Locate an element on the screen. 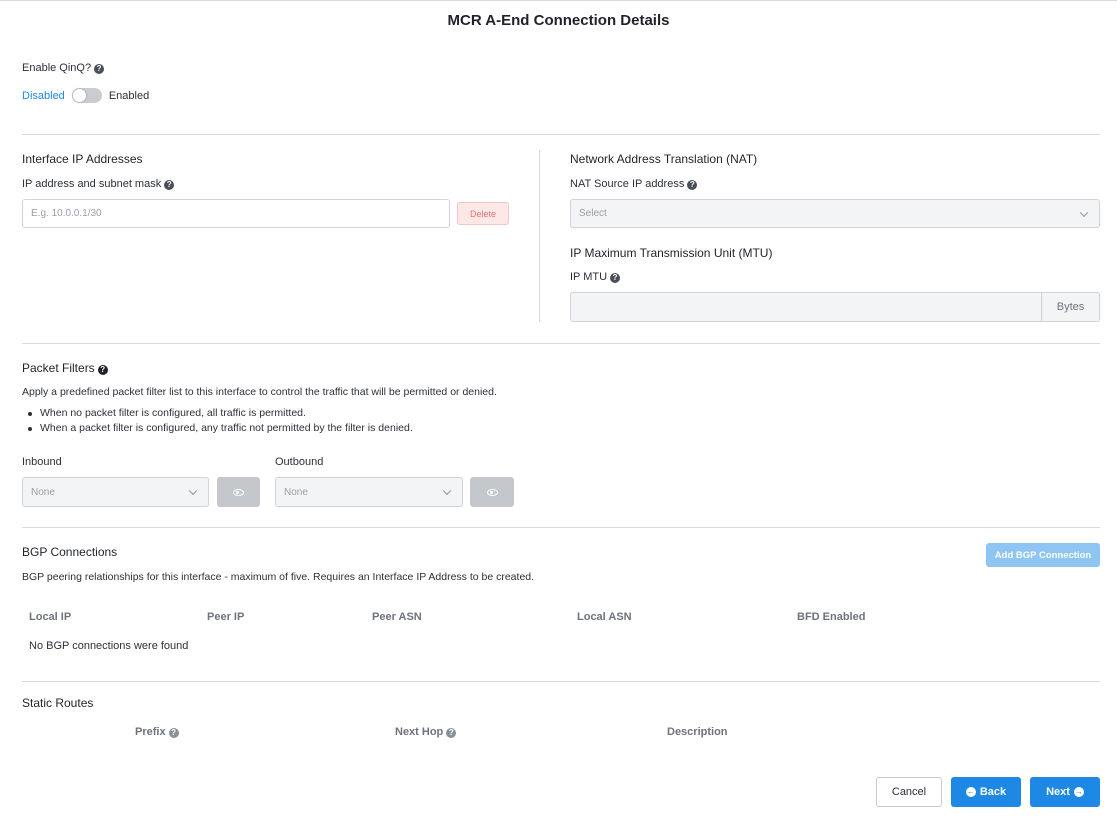  interface-ip-heading: Interface IP Addresses is located at coordinates (82, 159).